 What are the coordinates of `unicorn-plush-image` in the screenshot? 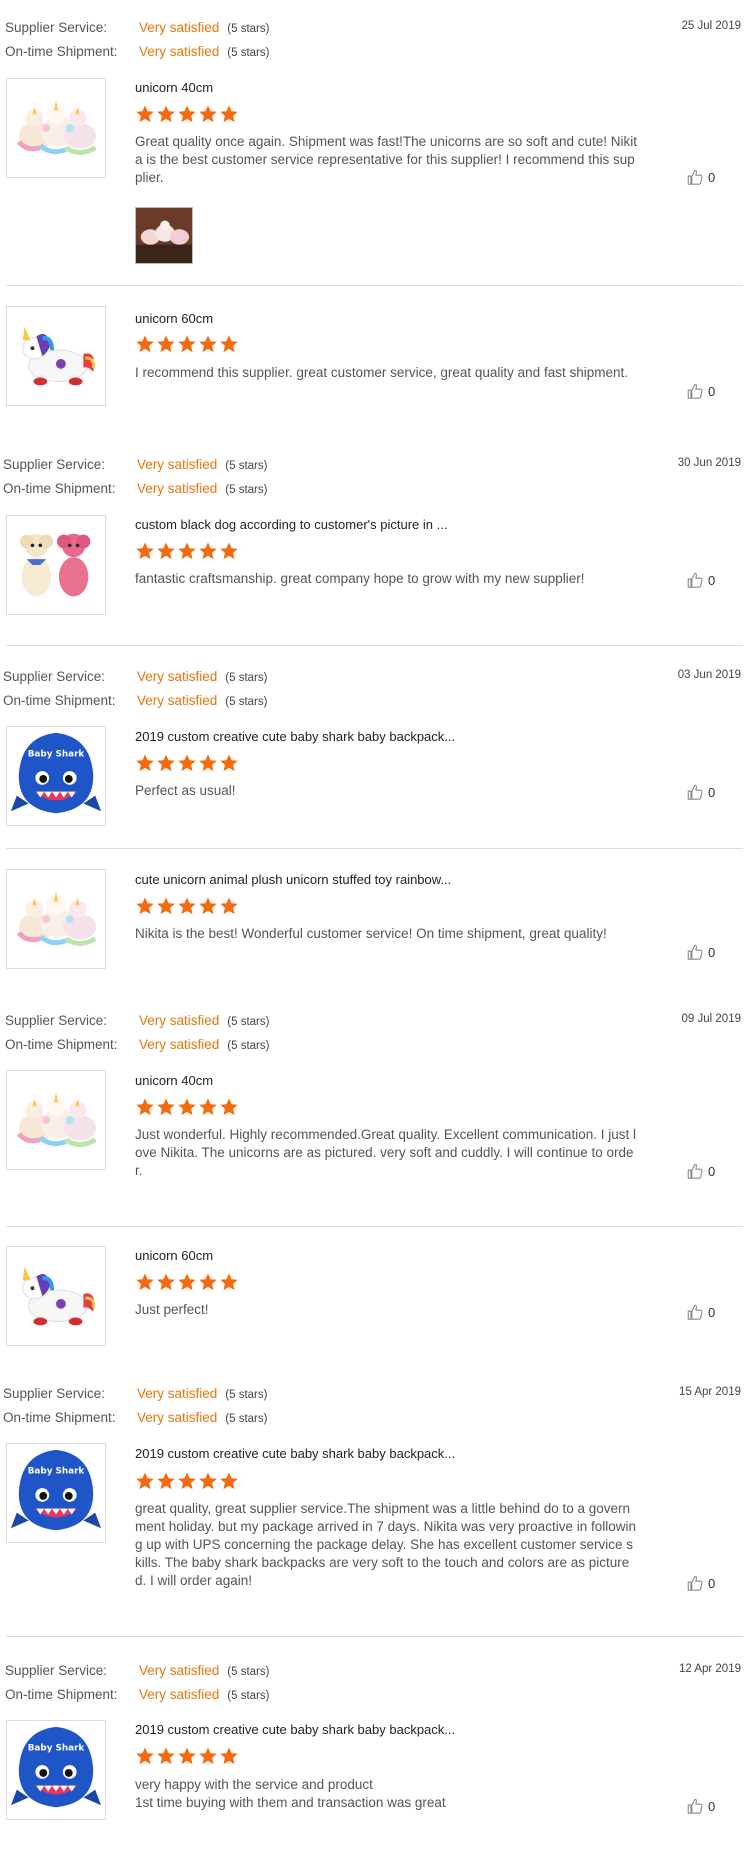 It's located at (56, 1120).